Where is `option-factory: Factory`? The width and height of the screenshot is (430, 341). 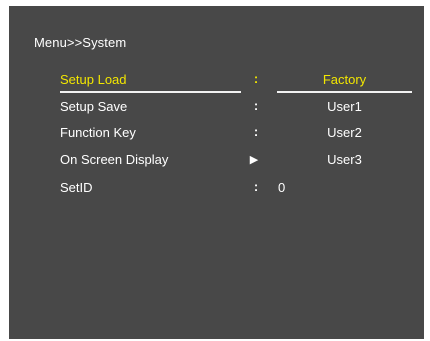
option-factory: Factory is located at coordinates (344, 79).